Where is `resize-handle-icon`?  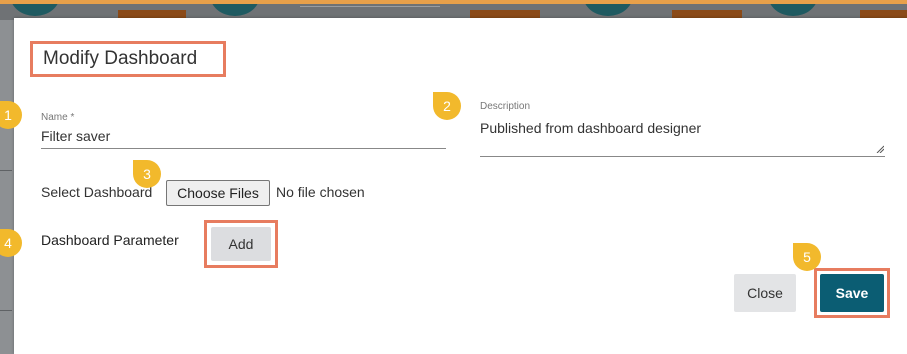 resize-handle-icon is located at coordinates (880, 149).